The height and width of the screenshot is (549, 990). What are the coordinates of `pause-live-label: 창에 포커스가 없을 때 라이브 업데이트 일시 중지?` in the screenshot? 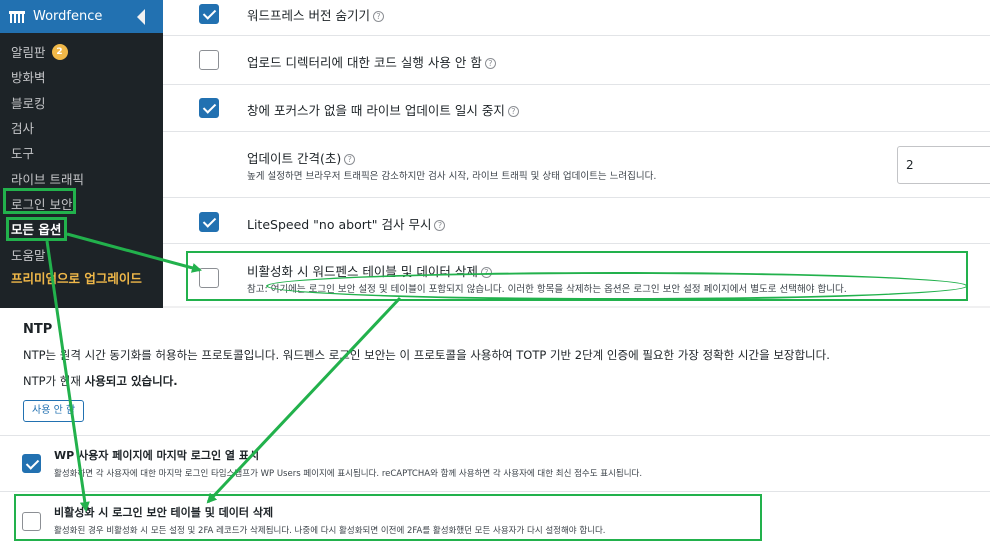 It's located at (383, 109).